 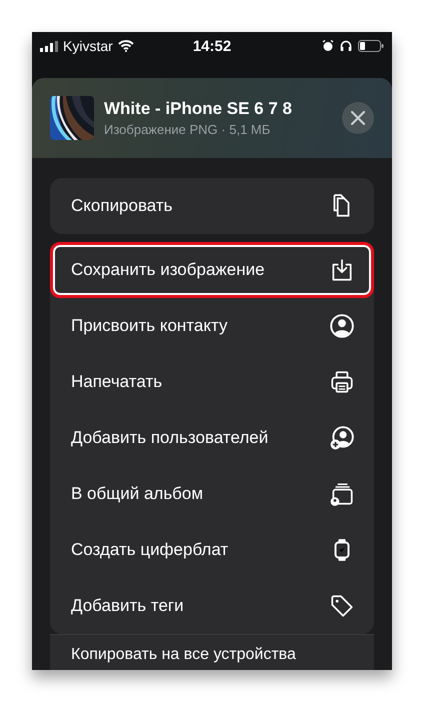 What do you see at coordinates (188, 129) in the screenshot?
I see `file-info: Изображение PNG · 5,1 МБ` at bounding box center [188, 129].